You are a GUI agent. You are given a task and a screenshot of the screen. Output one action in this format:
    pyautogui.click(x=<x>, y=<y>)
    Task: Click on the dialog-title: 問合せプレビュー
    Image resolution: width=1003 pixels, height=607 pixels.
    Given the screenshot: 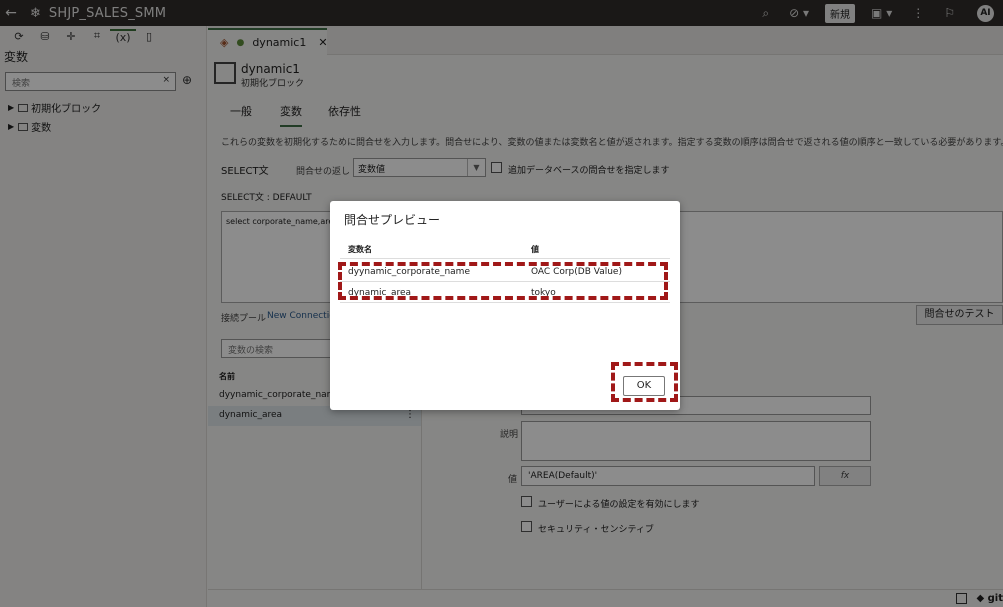 What is the action you would take?
    pyautogui.click(x=392, y=220)
    